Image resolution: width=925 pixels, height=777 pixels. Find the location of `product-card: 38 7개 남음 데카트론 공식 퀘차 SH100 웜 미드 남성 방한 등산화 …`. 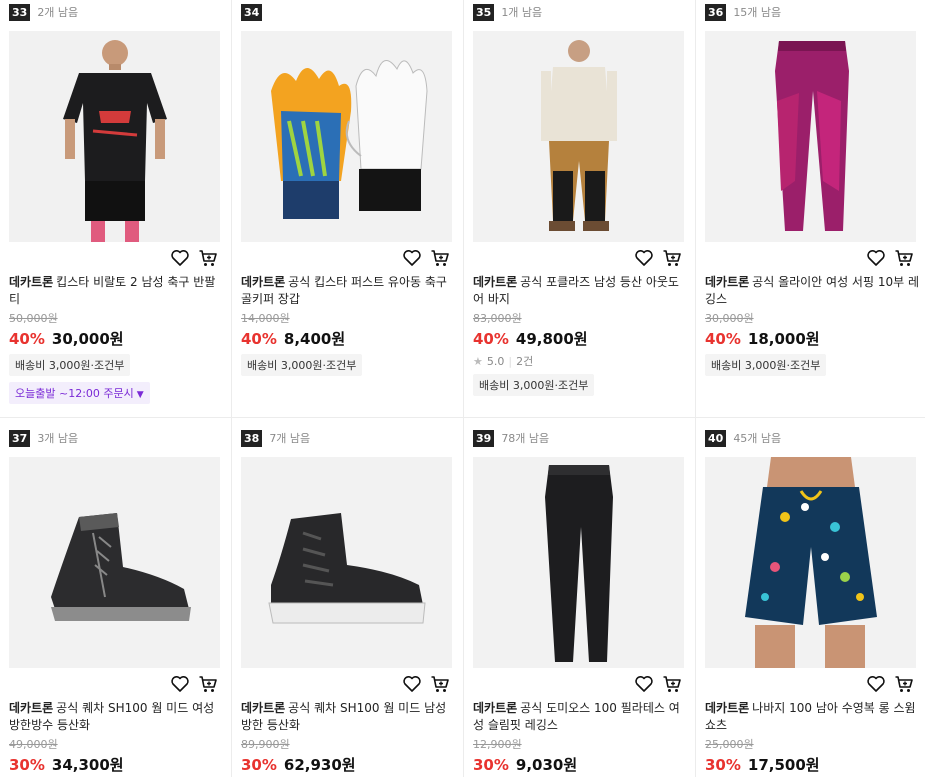

product-card: 38 7개 남음 데카트론 공식 퀘차 SH100 웜 미드 남성 방한 등산화 … is located at coordinates (348, 597).